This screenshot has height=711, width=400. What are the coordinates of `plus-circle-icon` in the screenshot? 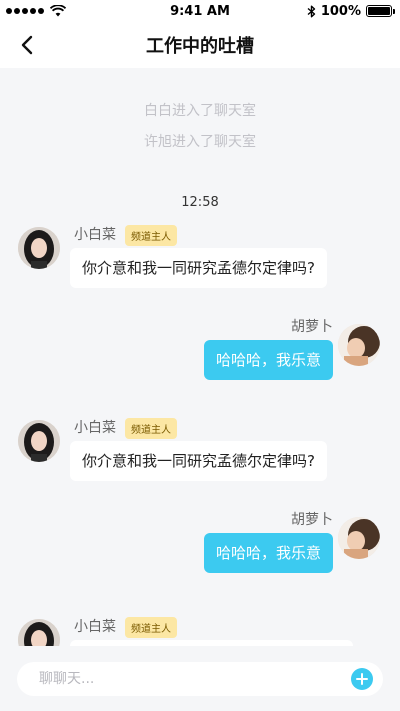 It's located at (362, 678).